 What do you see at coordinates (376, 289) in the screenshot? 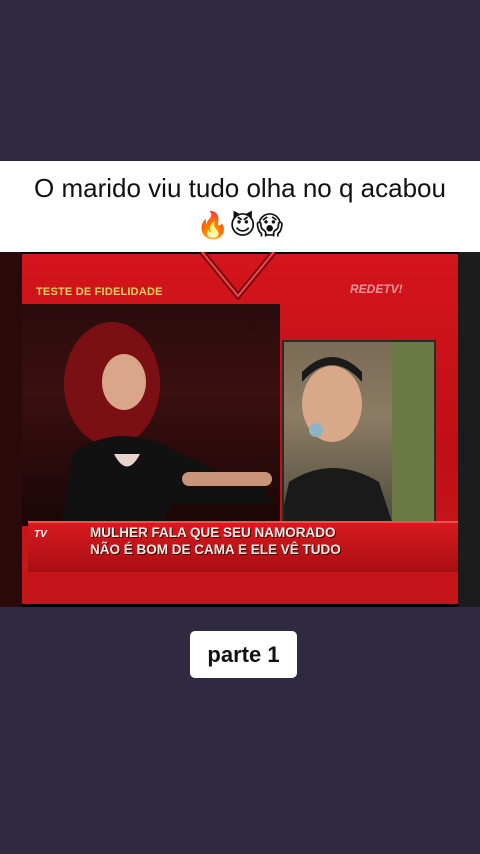
I see `channel-bug: REDETV!` at bounding box center [376, 289].